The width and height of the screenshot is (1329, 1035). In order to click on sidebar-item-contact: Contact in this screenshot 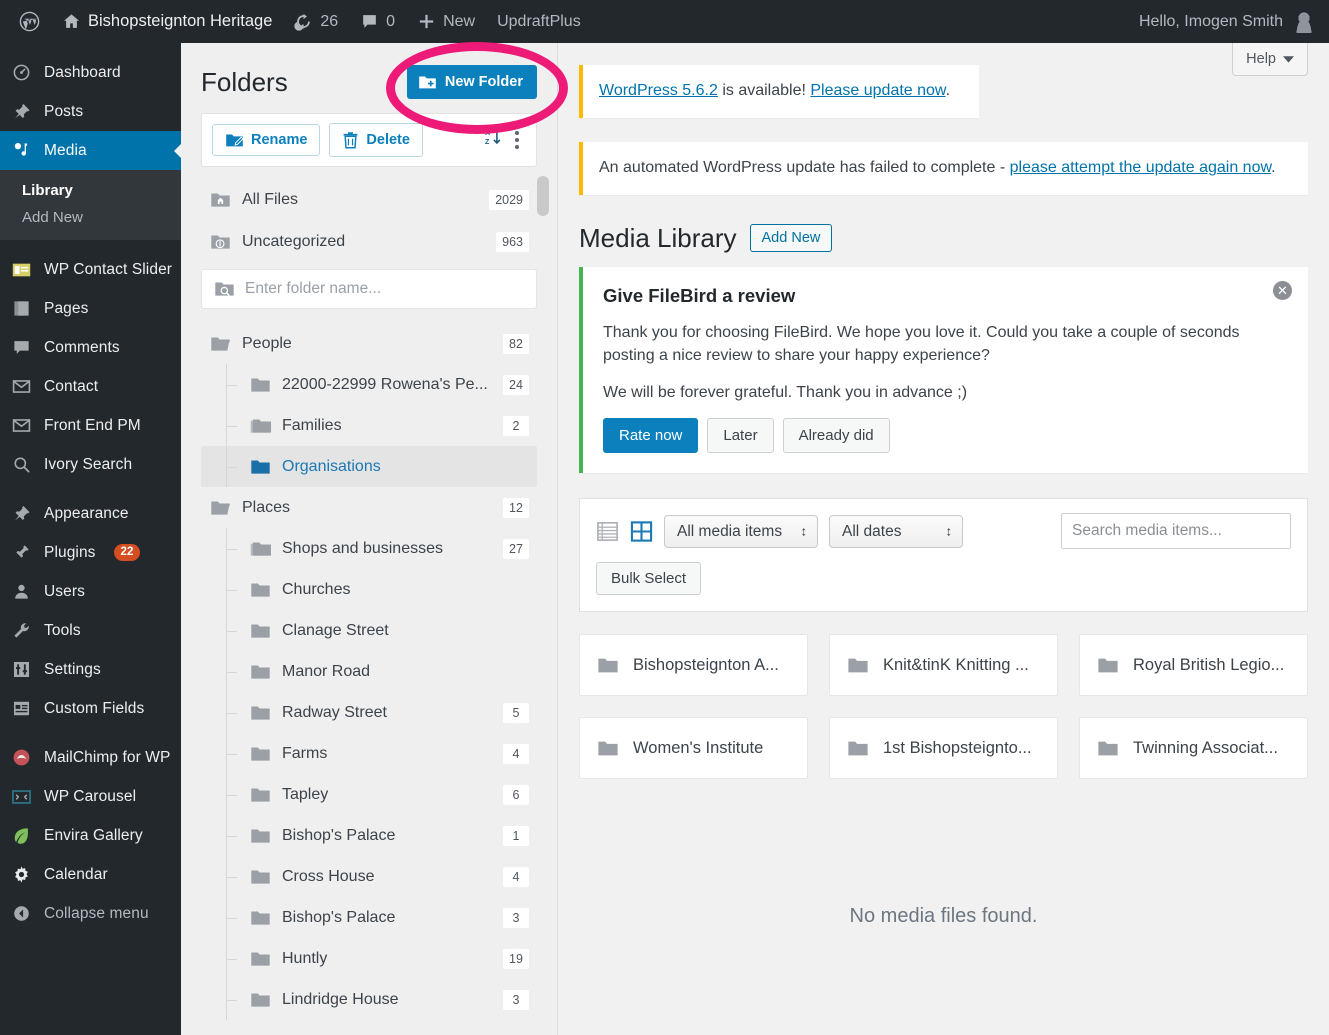, I will do `click(90, 386)`.